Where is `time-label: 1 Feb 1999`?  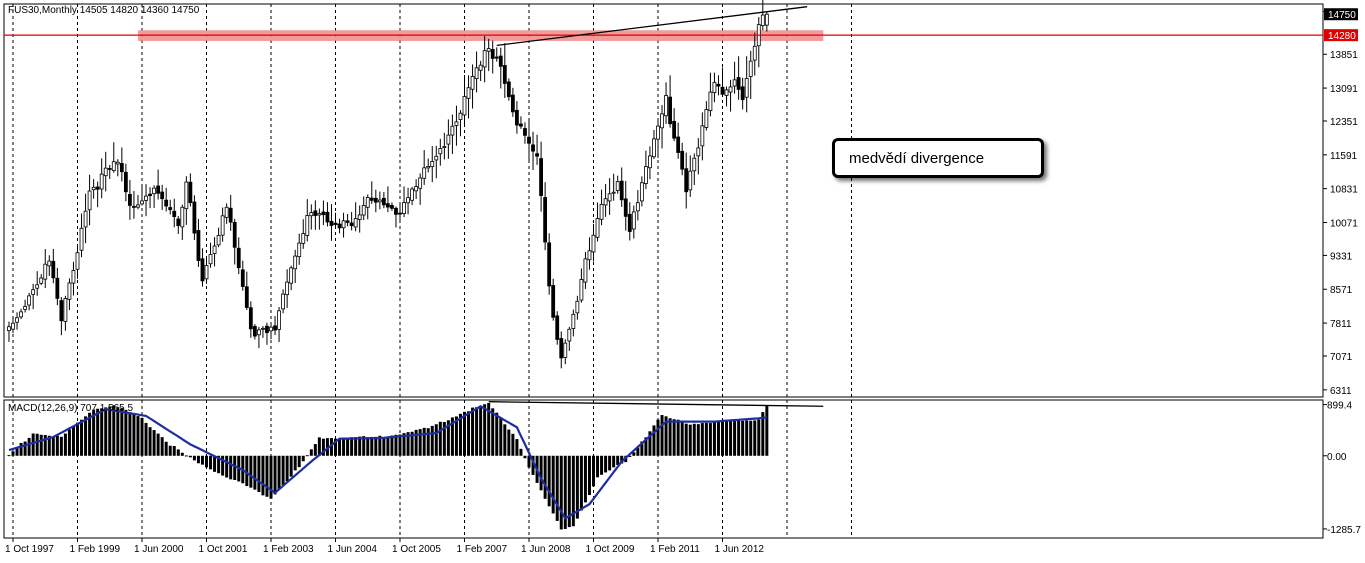 time-label: 1 Feb 1999 is located at coordinates (95, 549).